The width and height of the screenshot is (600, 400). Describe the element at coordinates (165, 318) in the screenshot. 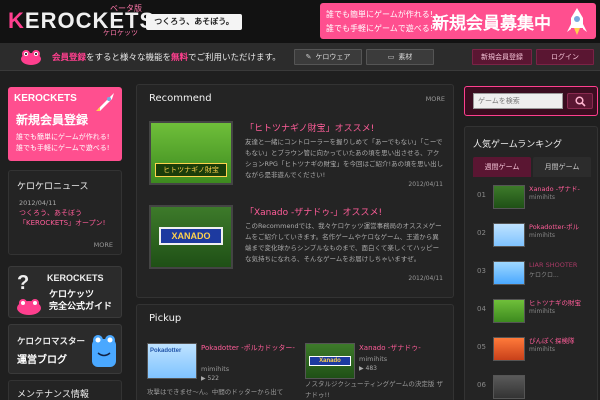

I see `pickup-title: Pickup` at that location.